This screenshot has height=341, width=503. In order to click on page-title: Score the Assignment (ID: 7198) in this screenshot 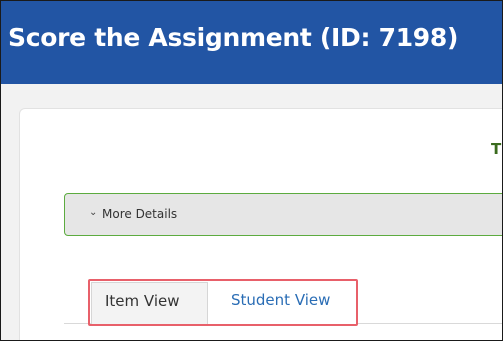, I will do `click(233, 37)`.